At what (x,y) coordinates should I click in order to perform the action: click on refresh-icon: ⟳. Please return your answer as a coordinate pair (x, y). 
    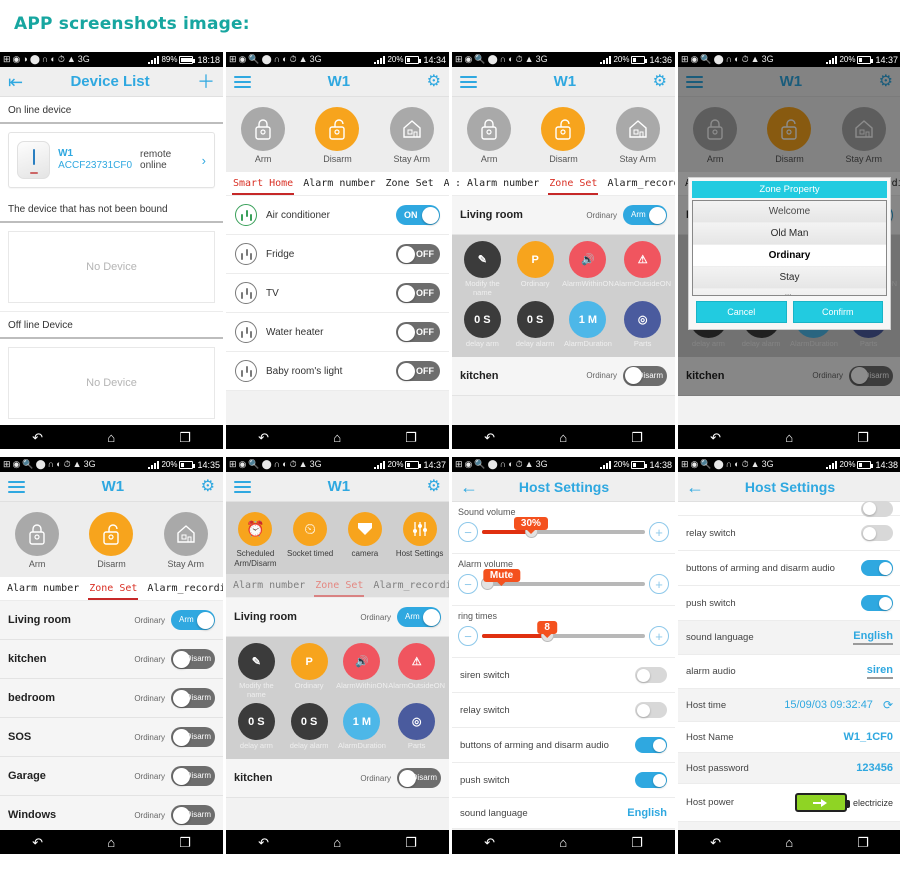
    Looking at the image, I should click on (888, 705).